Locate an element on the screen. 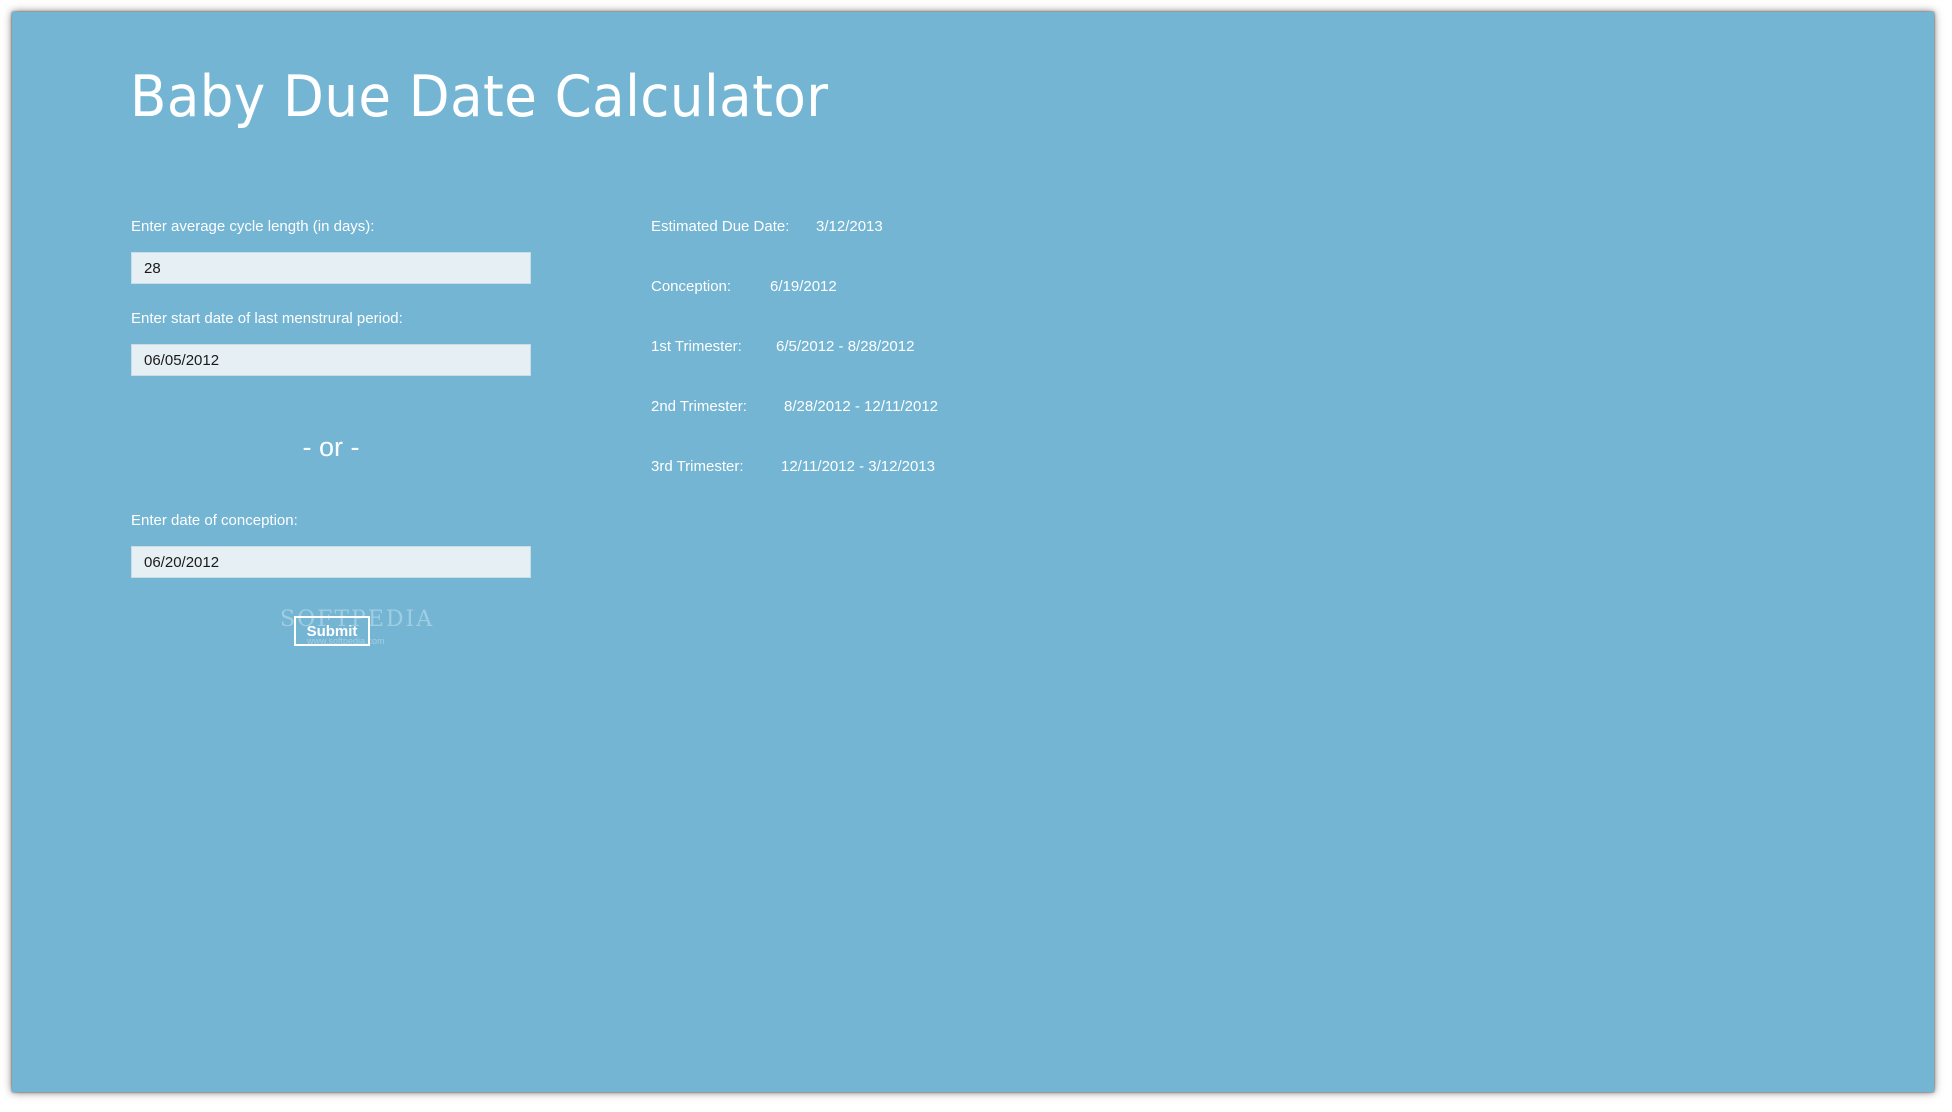 The image size is (1952, 1112). result-label: Conception: is located at coordinates (691, 286).